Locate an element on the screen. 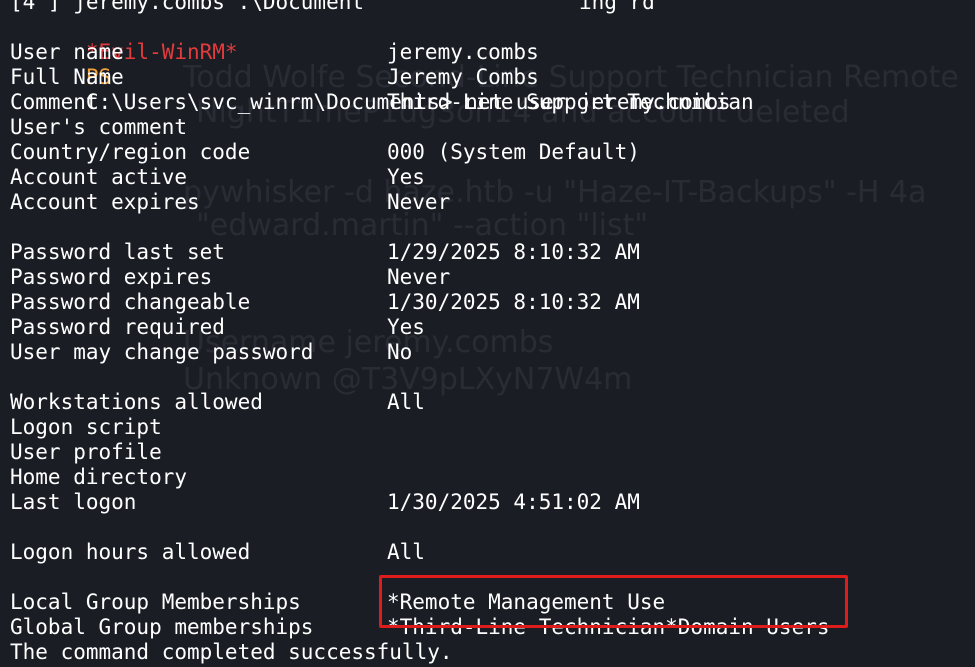 The height and width of the screenshot is (667, 975). output-row: Account active Yes is located at coordinates (420, 177).